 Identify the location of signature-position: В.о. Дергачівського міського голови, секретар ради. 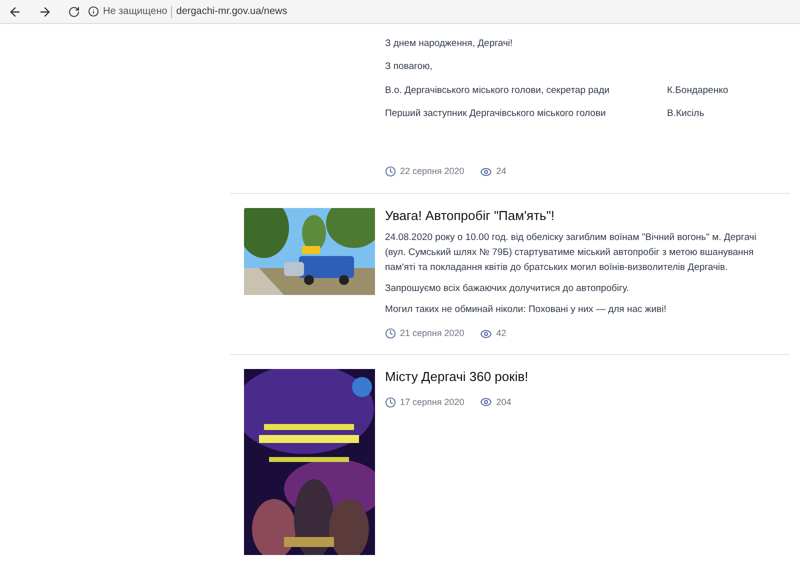
(498, 91).